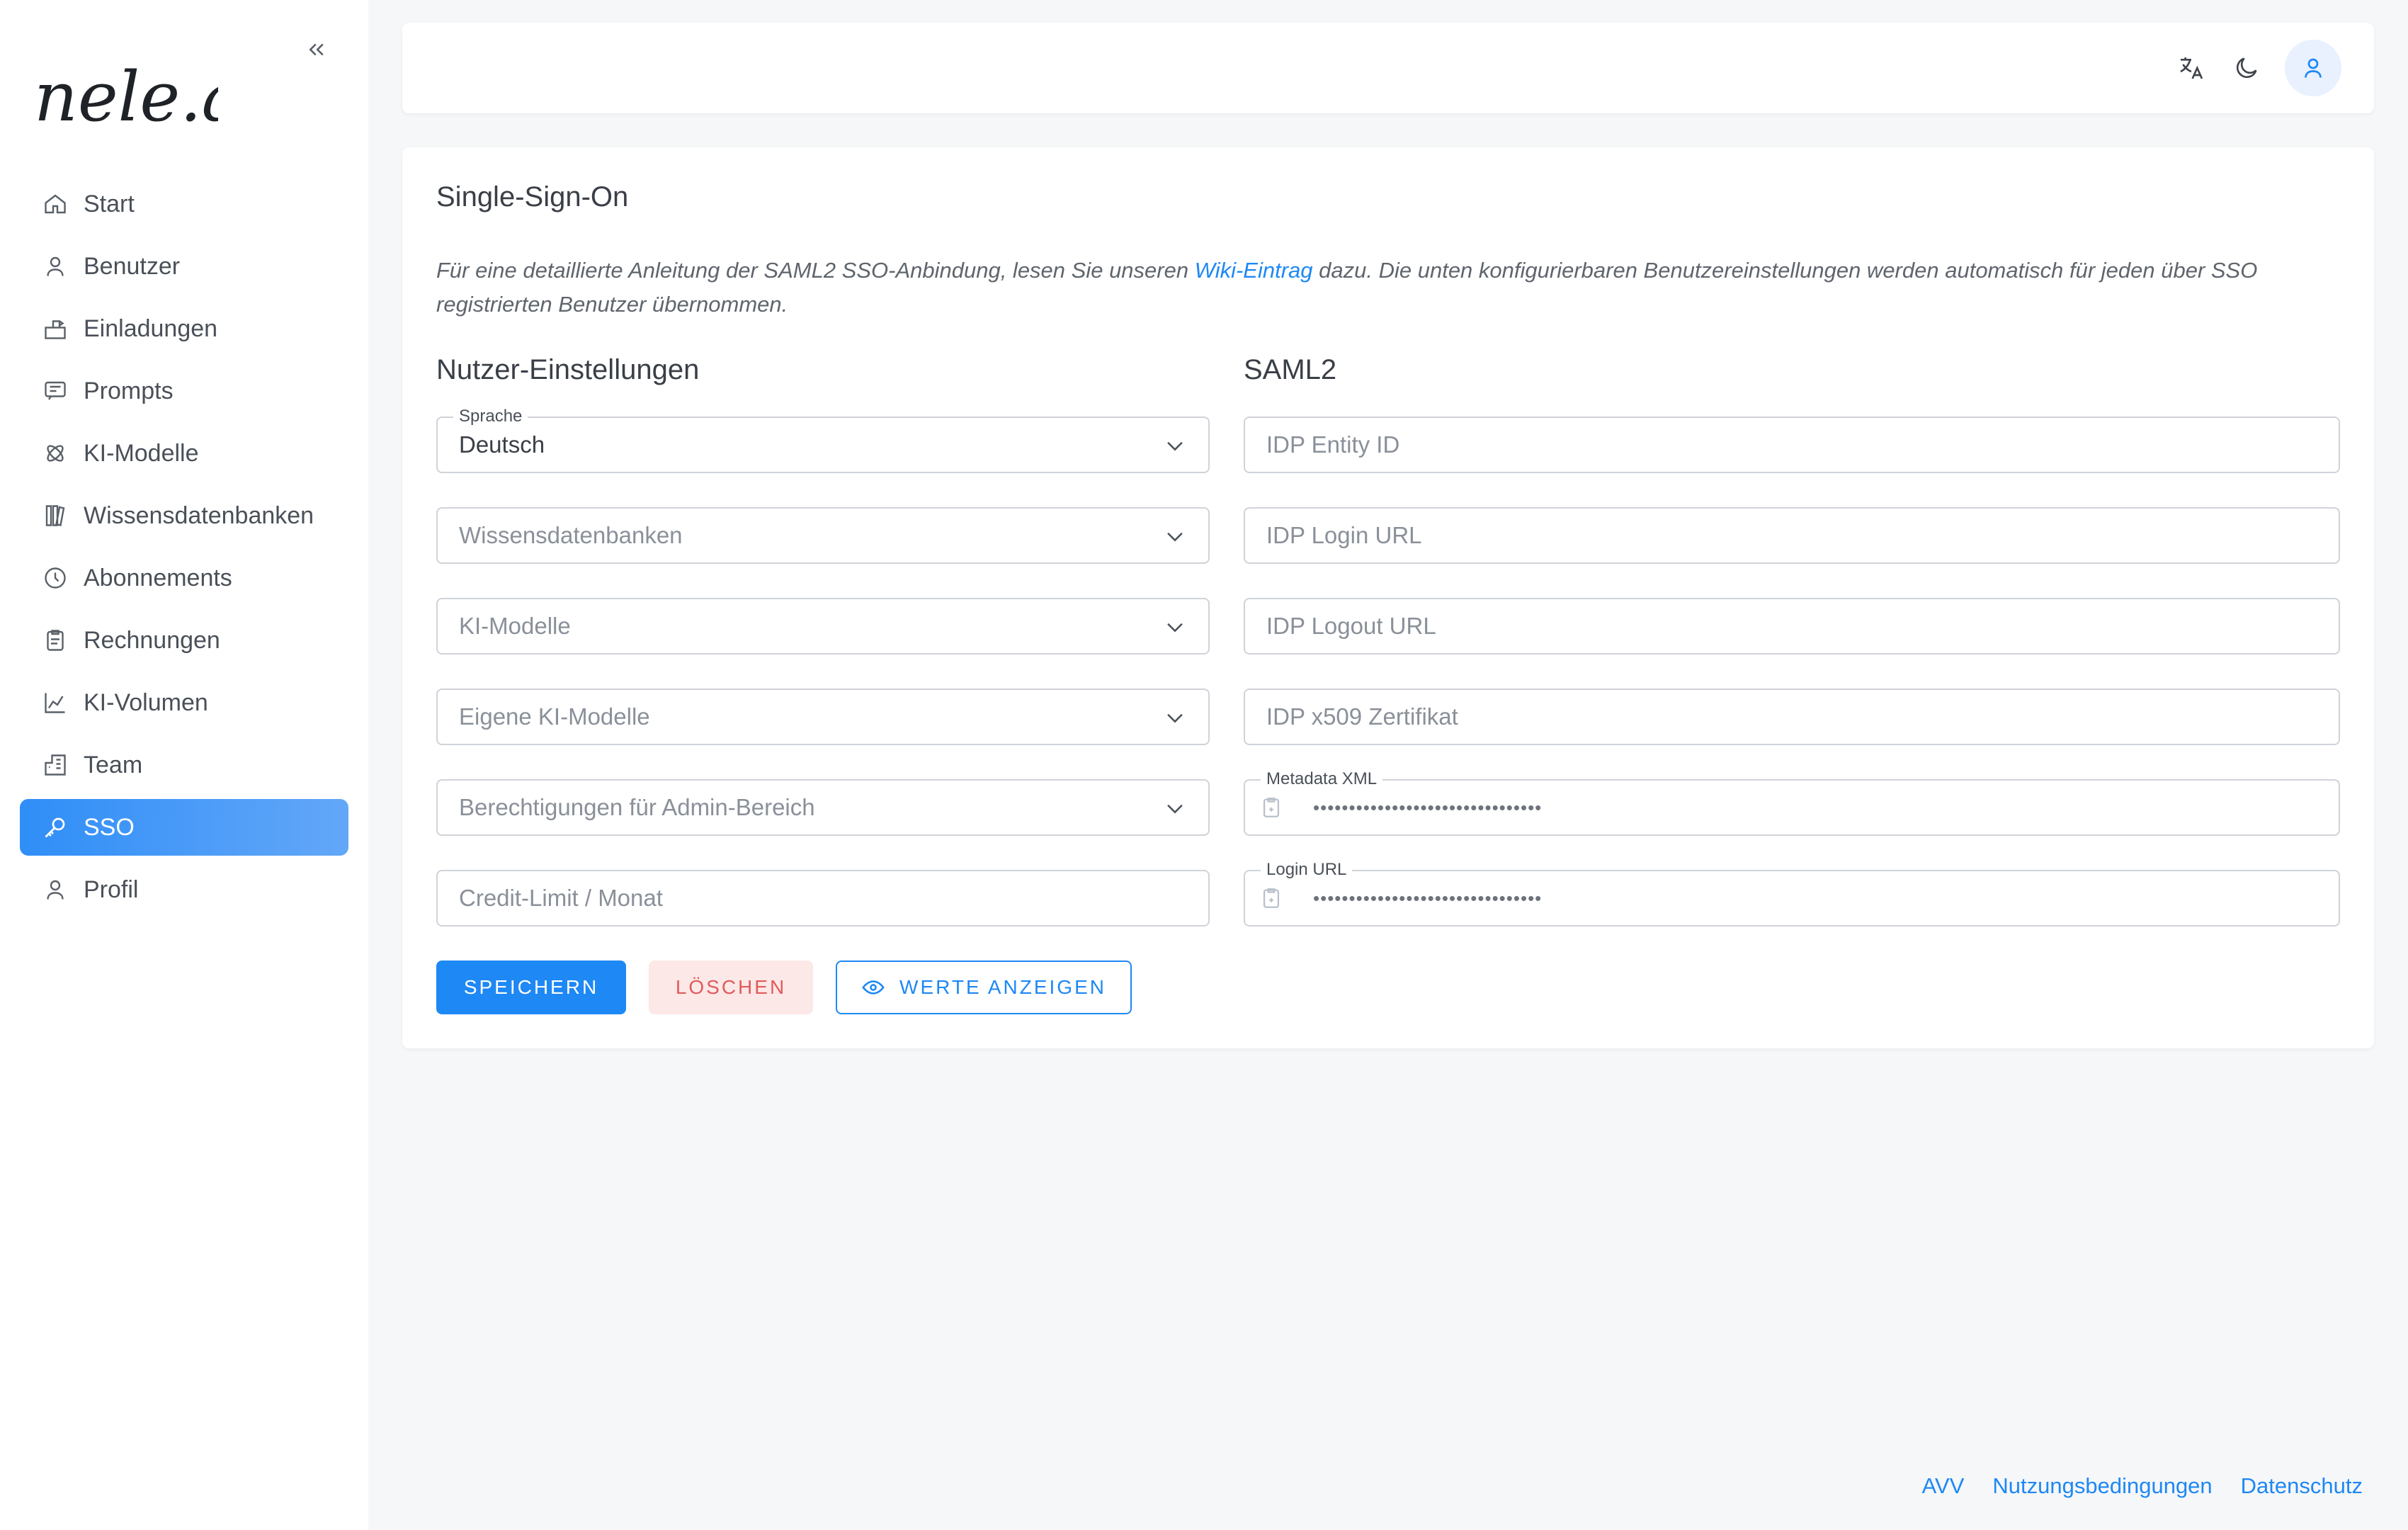 This screenshot has height=1530, width=2408. I want to click on building-icon, so click(55, 765).